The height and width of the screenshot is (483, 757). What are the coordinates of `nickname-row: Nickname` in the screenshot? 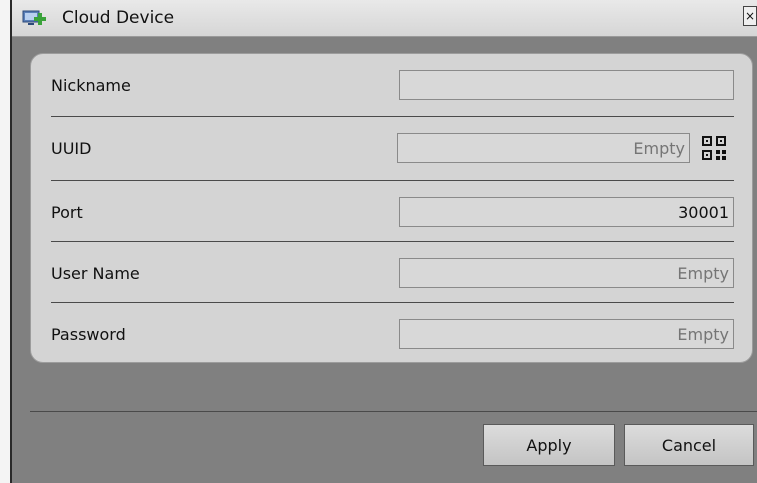 It's located at (391, 85).